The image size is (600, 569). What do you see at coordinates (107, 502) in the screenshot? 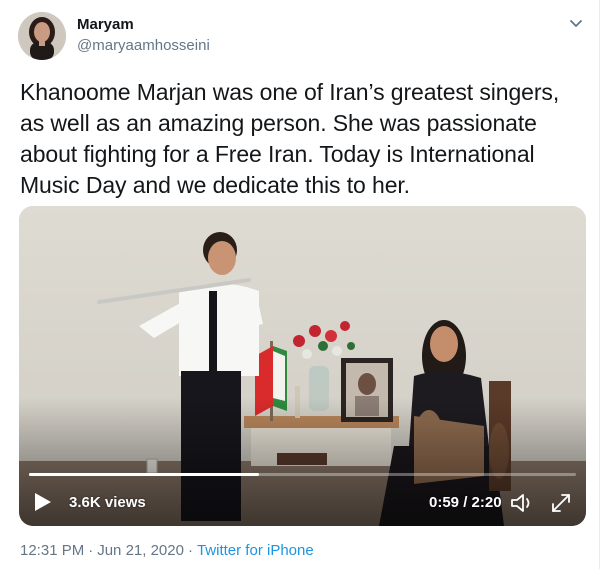
I see `video-view-count: 3.6K views` at bounding box center [107, 502].